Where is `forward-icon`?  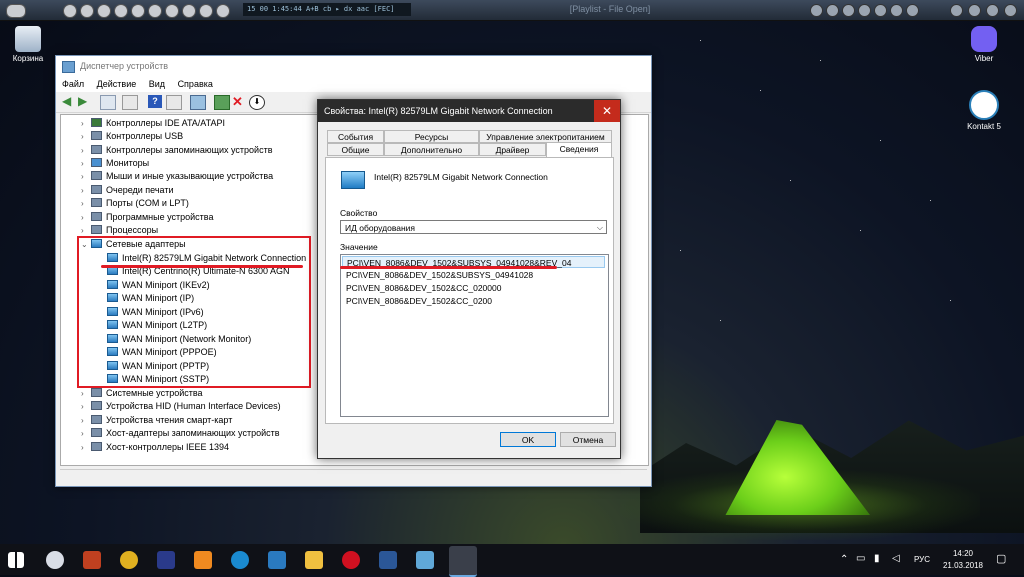 forward-icon is located at coordinates (896, 10).